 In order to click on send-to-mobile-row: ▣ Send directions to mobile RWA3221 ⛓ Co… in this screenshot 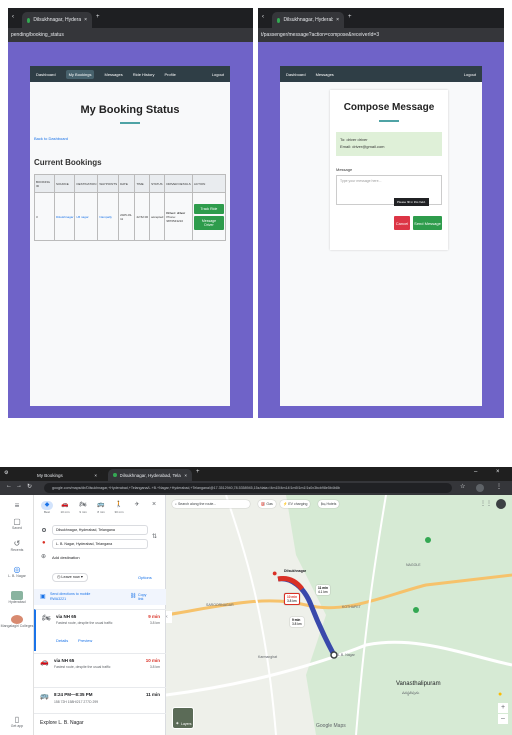, I will do `click(100, 597)`.